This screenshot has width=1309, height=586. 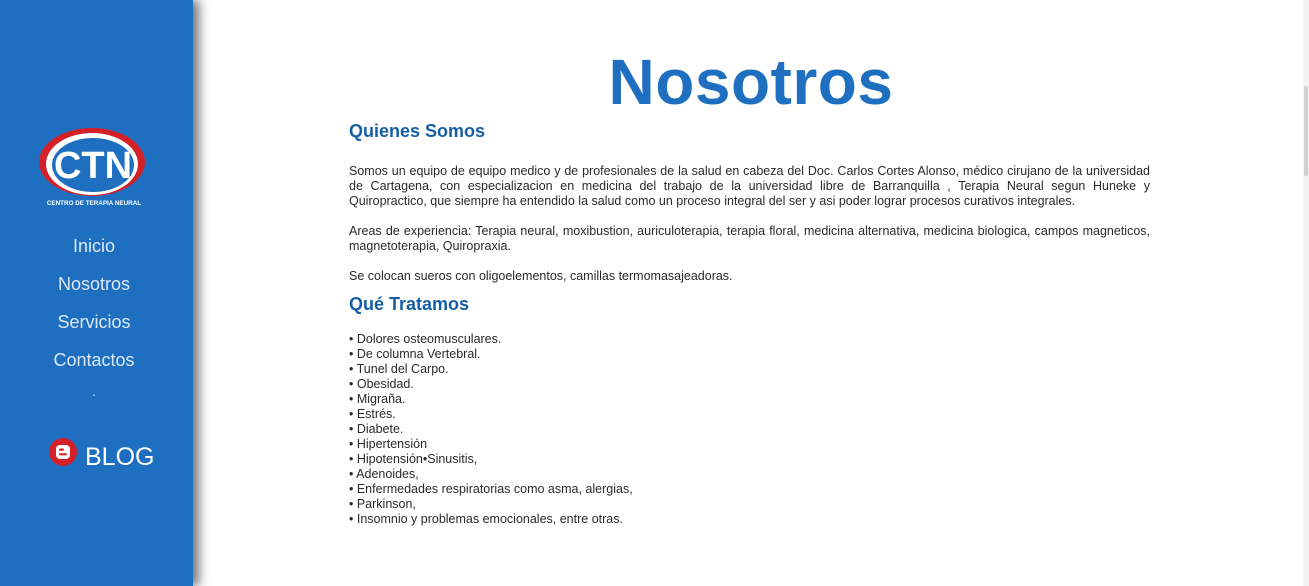 I want to click on blog-link: BLOG, so click(x=101, y=457).